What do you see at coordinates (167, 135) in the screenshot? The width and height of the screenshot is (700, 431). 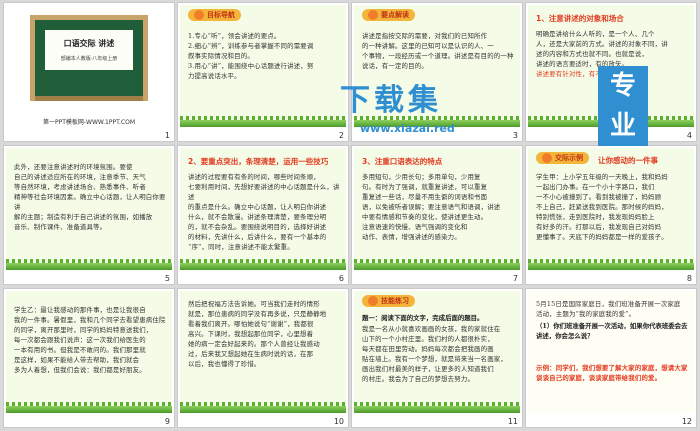 I see `slide-number: 1` at bounding box center [167, 135].